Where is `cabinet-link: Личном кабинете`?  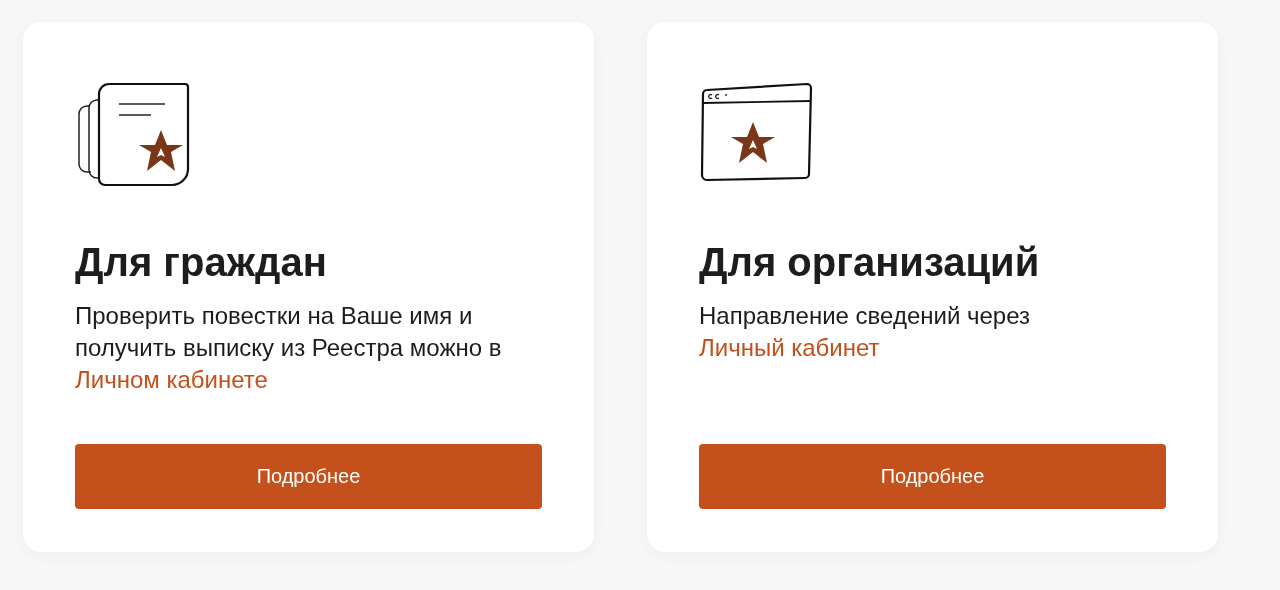 cabinet-link: Личном кабинете is located at coordinates (171, 379).